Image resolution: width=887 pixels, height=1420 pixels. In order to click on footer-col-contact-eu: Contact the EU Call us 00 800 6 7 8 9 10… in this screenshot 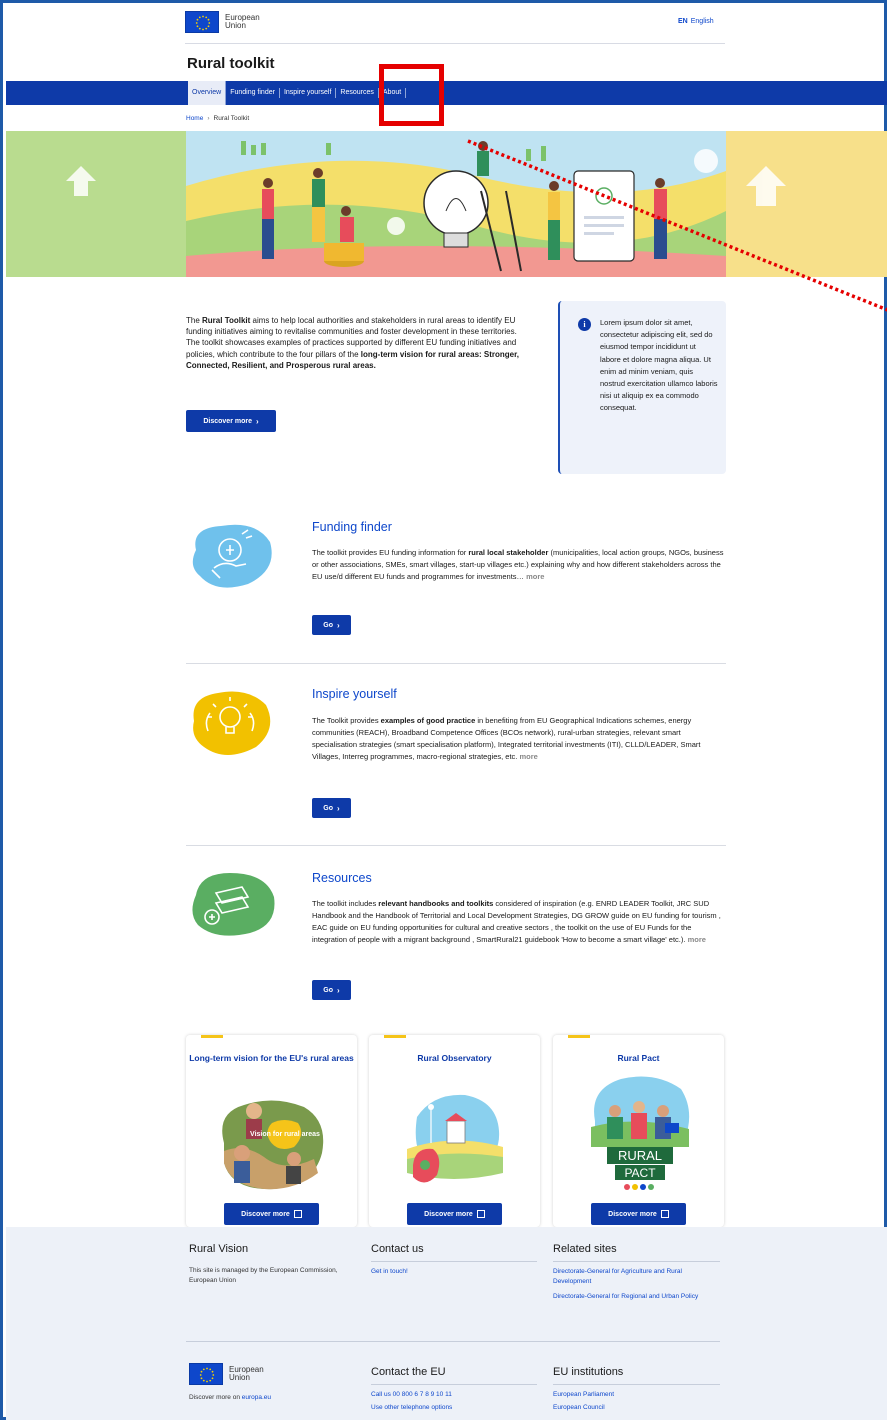, I will do `click(454, 1389)`.